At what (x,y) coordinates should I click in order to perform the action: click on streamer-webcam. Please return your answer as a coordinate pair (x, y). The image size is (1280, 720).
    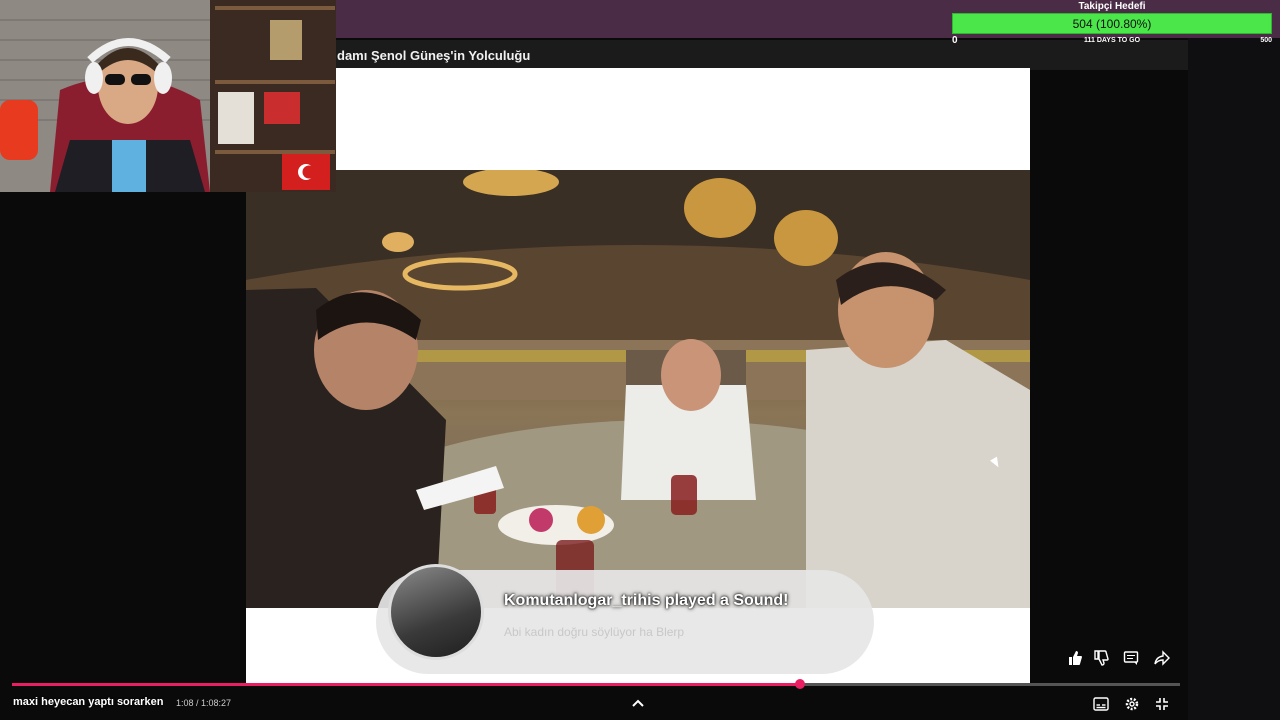
    Looking at the image, I should click on (168, 96).